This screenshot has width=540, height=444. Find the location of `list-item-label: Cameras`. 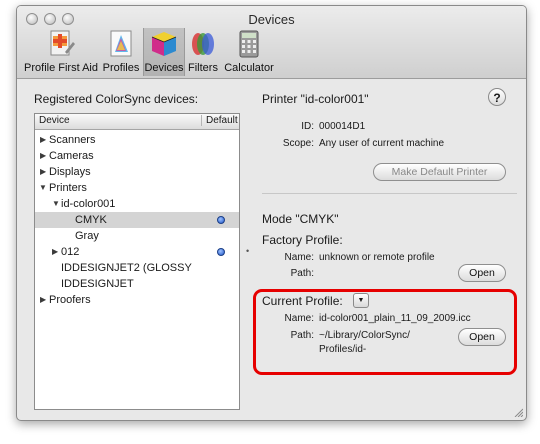

list-item-label: Cameras is located at coordinates (71, 156).